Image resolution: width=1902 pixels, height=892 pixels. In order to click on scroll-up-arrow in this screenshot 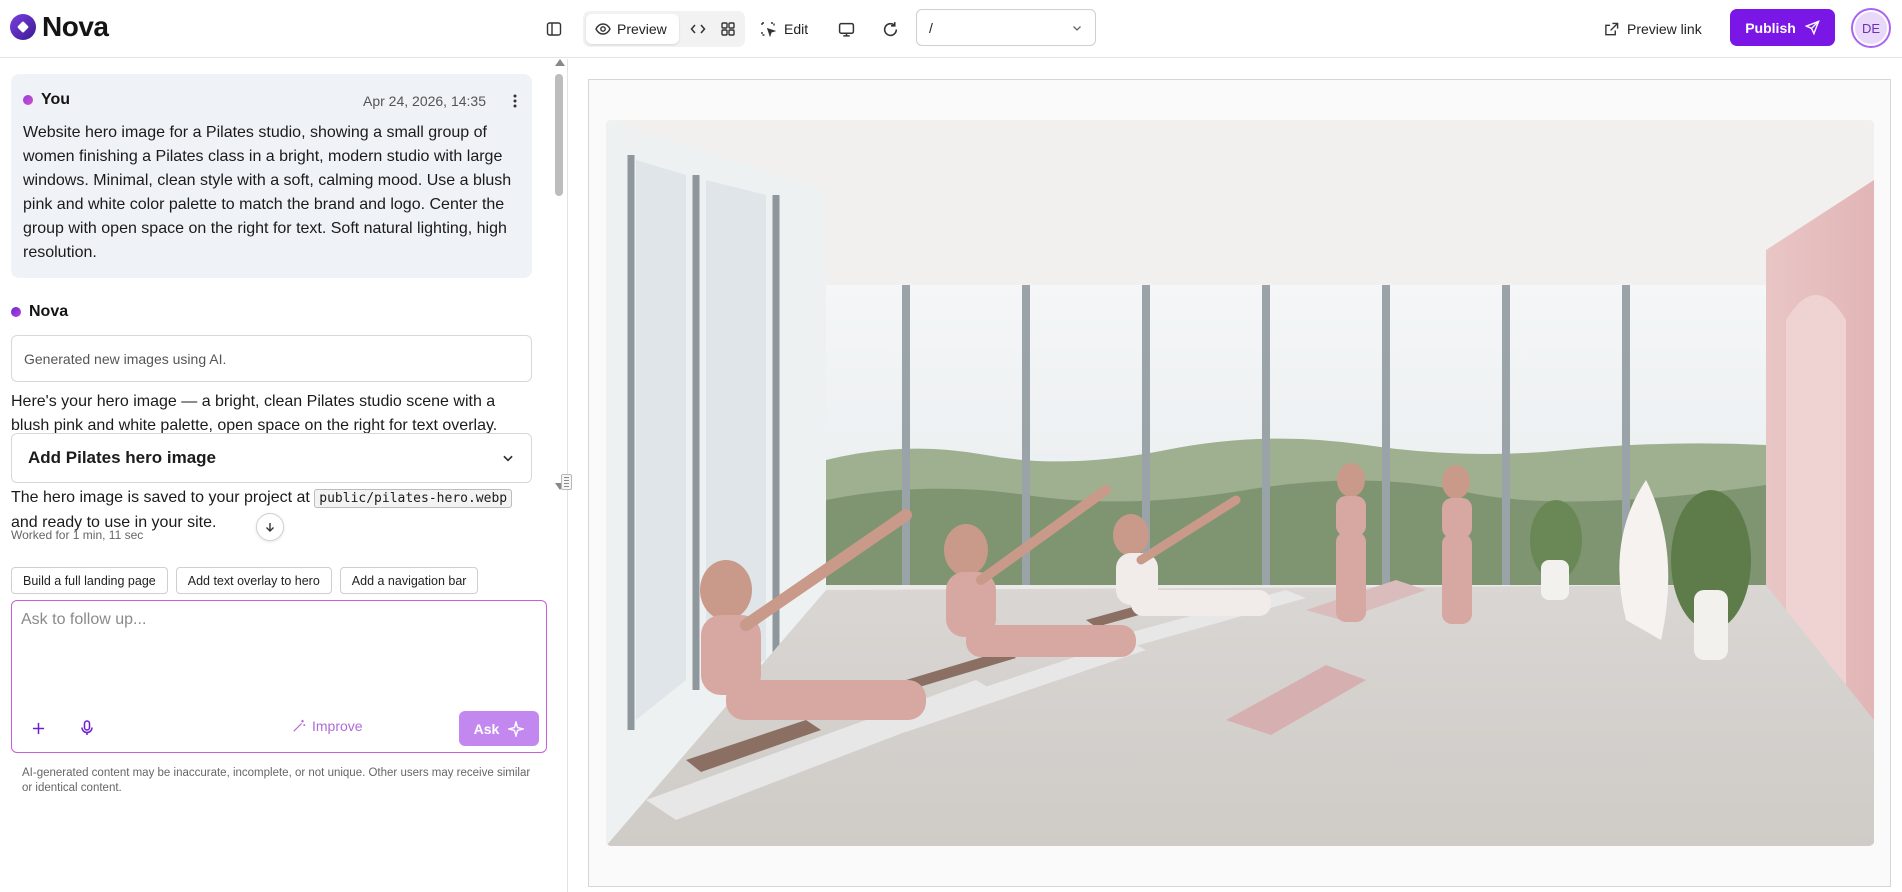, I will do `click(560, 62)`.